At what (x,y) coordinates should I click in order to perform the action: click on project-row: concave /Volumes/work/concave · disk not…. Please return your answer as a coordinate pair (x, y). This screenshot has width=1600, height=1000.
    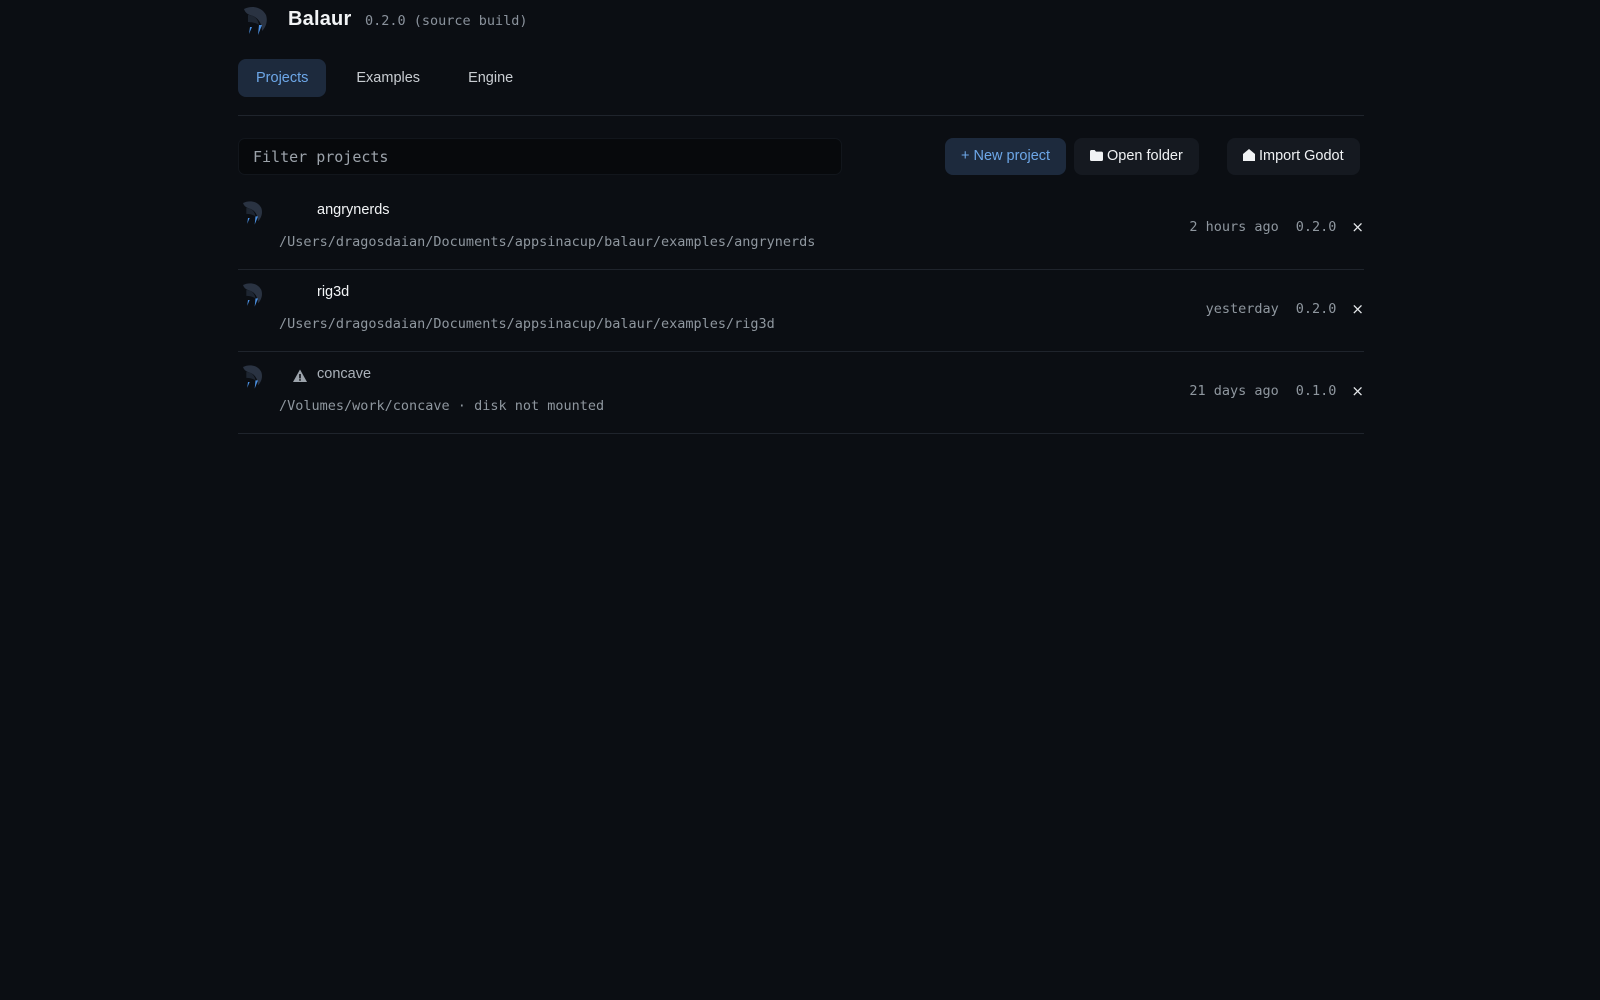
    Looking at the image, I should click on (801, 393).